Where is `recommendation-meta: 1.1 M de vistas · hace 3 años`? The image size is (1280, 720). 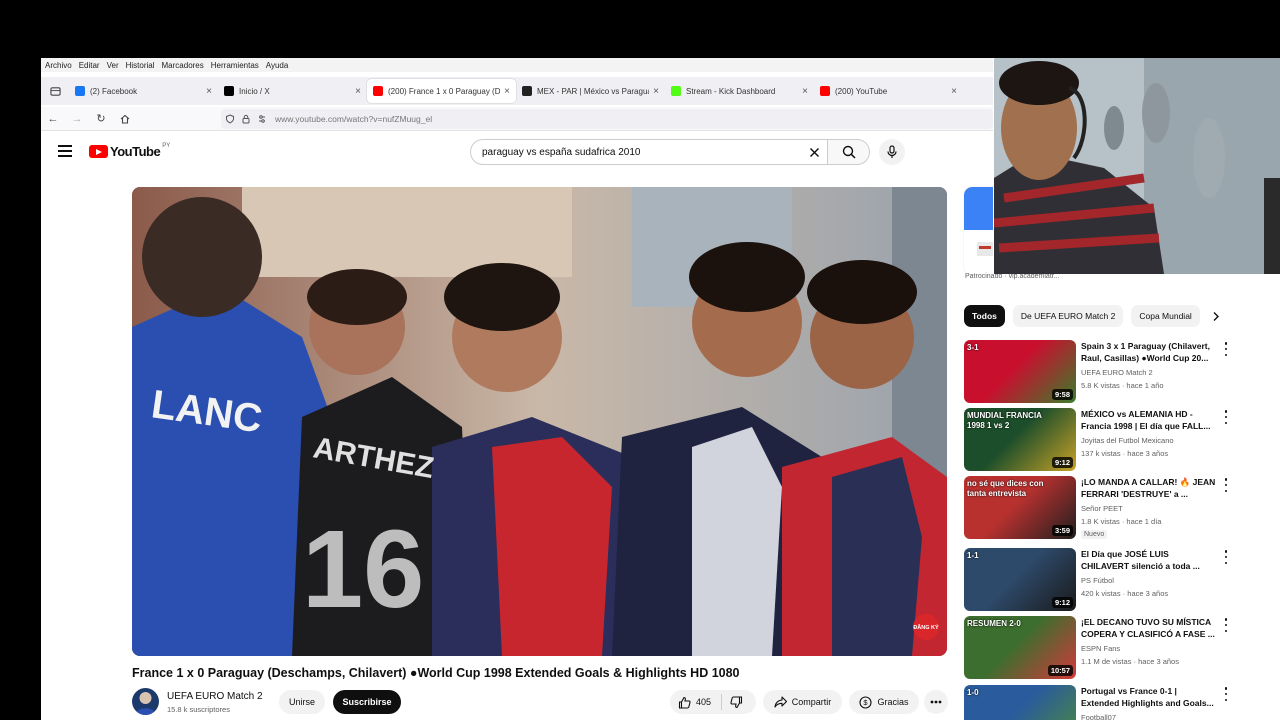
recommendation-meta: 1.1 M de vistas · hace 3 años is located at coordinates (1130, 661).